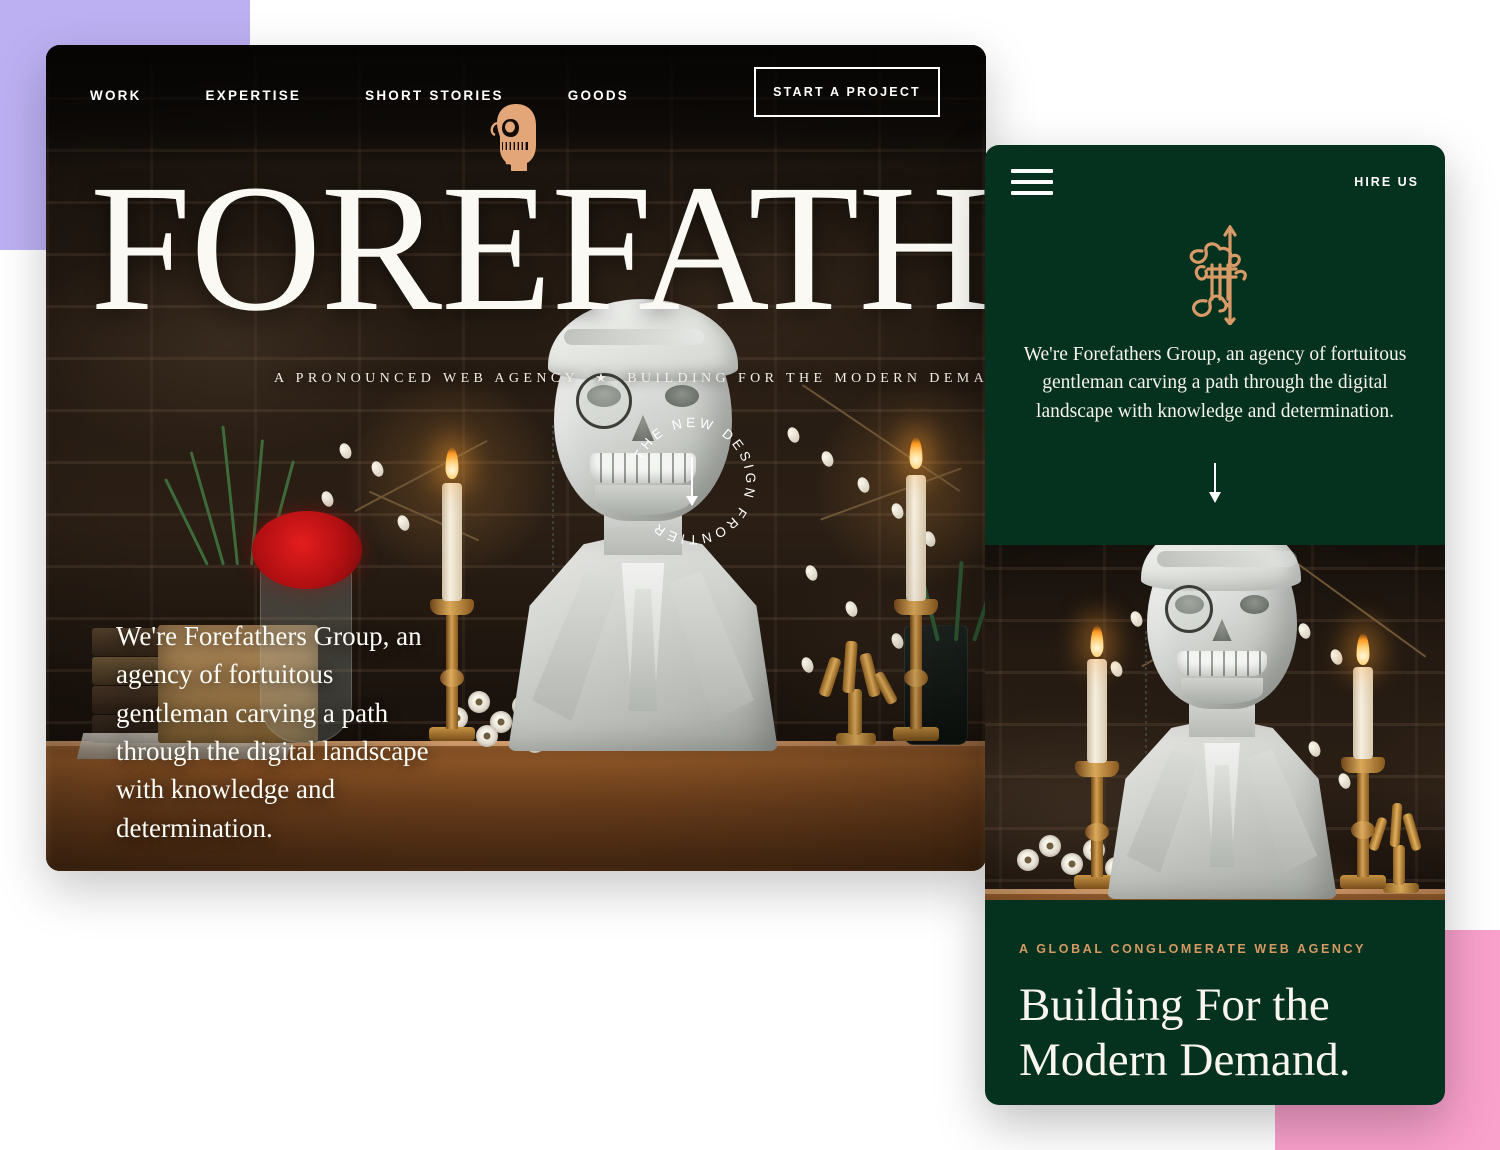 This screenshot has width=1500, height=1150. What do you see at coordinates (847, 92) in the screenshot?
I see `start-a-project-button: START A PROJECT` at bounding box center [847, 92].